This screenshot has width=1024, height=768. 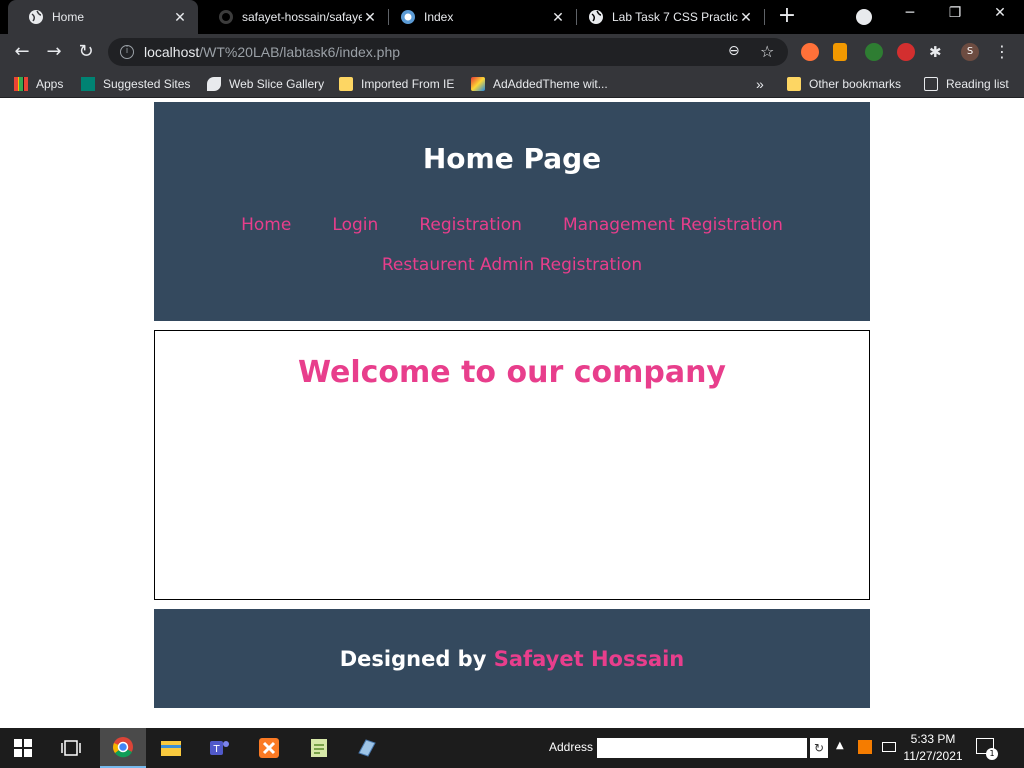 I want to click on footer-text: Designed by Safayet Hossain, so click(x=512, y=659).